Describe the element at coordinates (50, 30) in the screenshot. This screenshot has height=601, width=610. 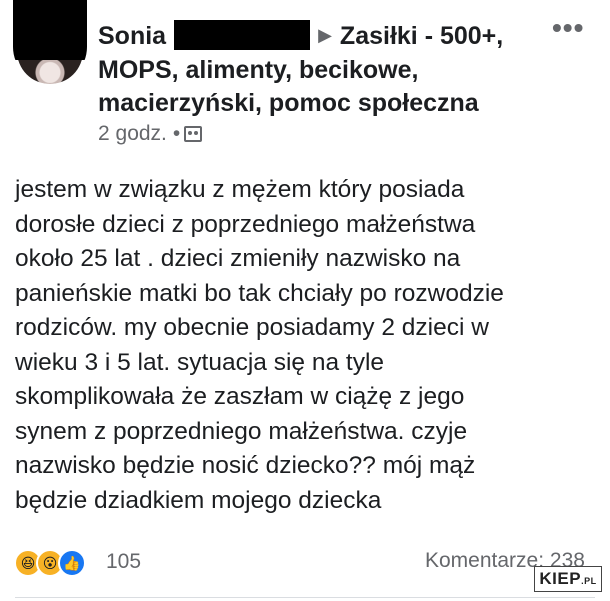
I see `redaction-block` at that location.